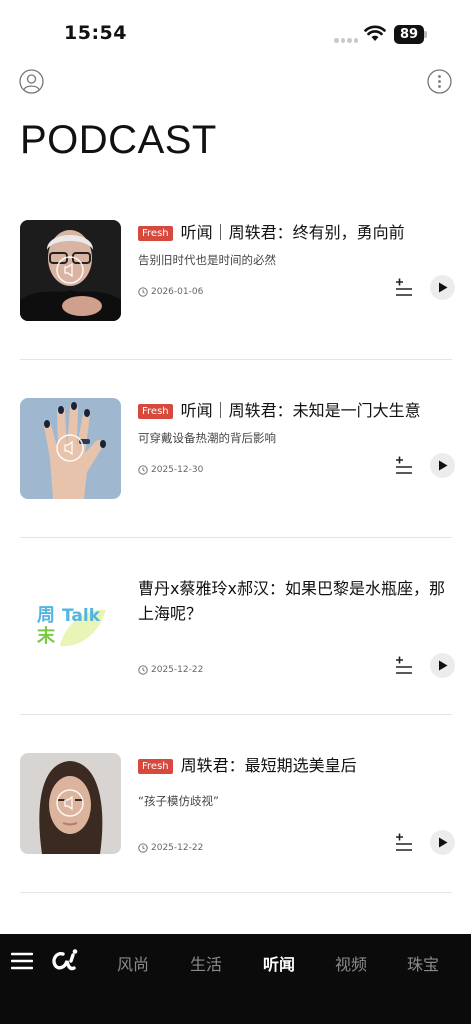 The height and width of the screenshot is (1024, 471). Describe the element at coordinates (95, 33) in the screenshot. I see `status-time: 15:54` at that location.